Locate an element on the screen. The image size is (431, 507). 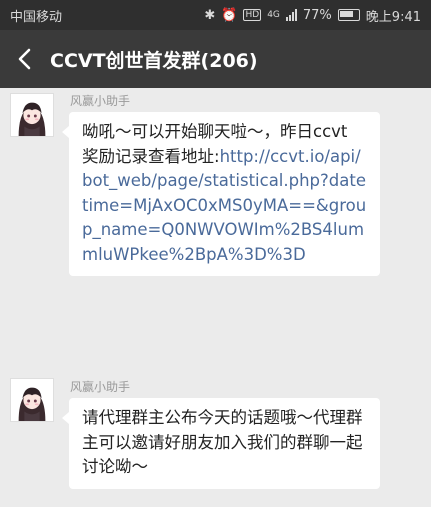
chat-header: CCVT创世首发群(206) is located at coordinates (215, 59).